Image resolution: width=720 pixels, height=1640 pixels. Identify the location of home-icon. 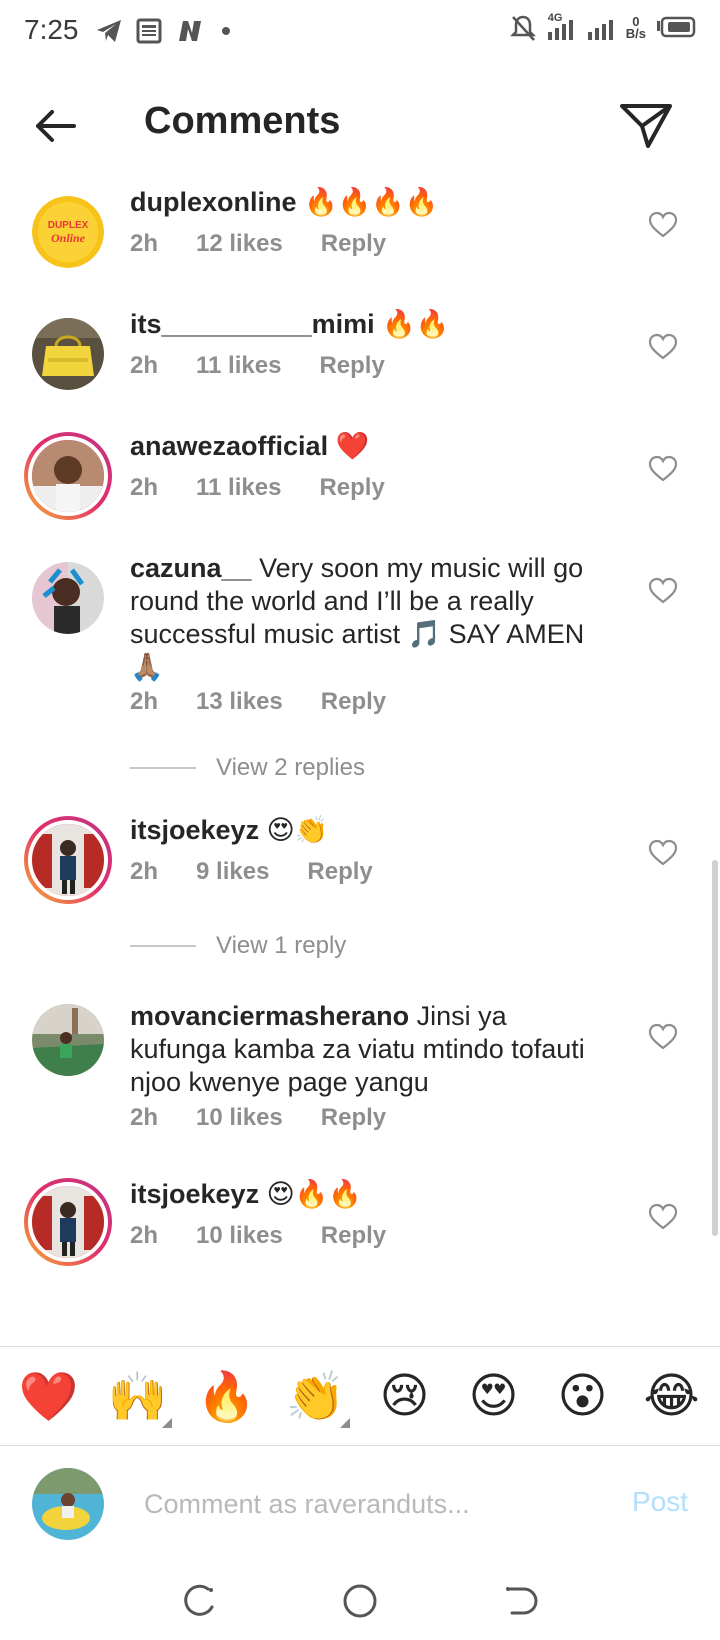
(360, 1601).